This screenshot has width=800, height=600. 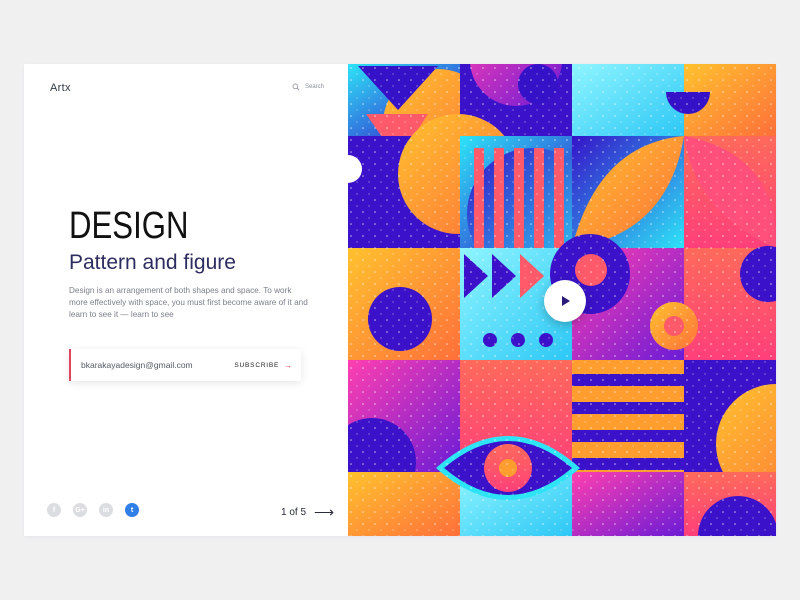 I want to click on logo: Artx, so click(x=60, y=88).